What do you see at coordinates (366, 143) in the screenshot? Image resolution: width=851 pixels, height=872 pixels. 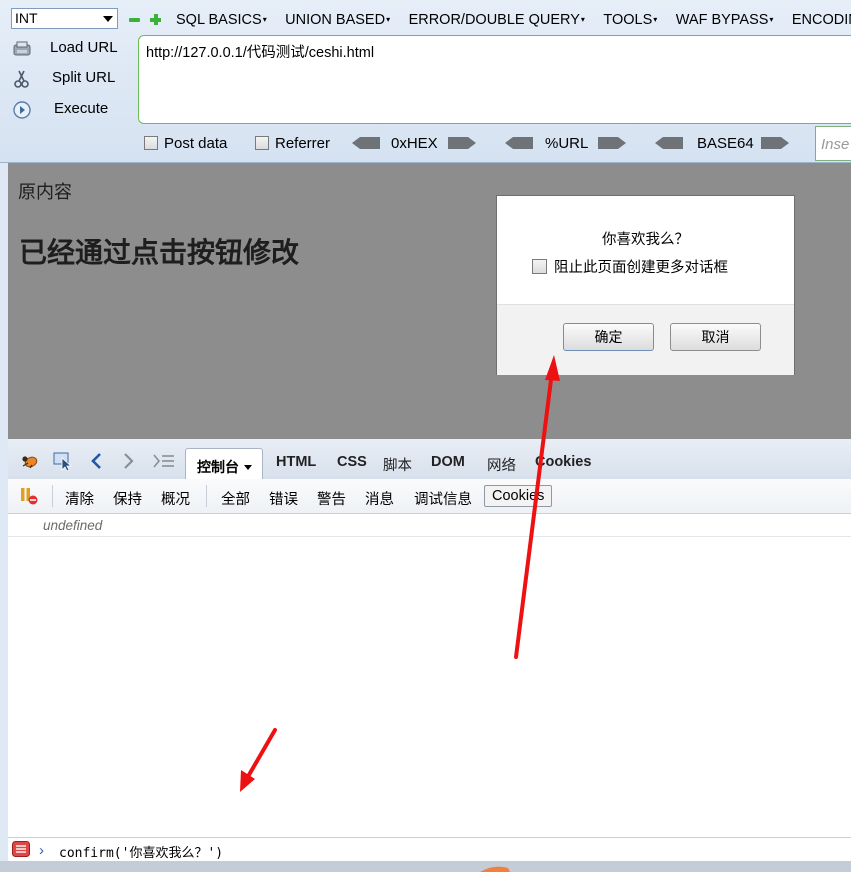 I see `hex-decode-arrow-icon` at bounding box center [366, 143].